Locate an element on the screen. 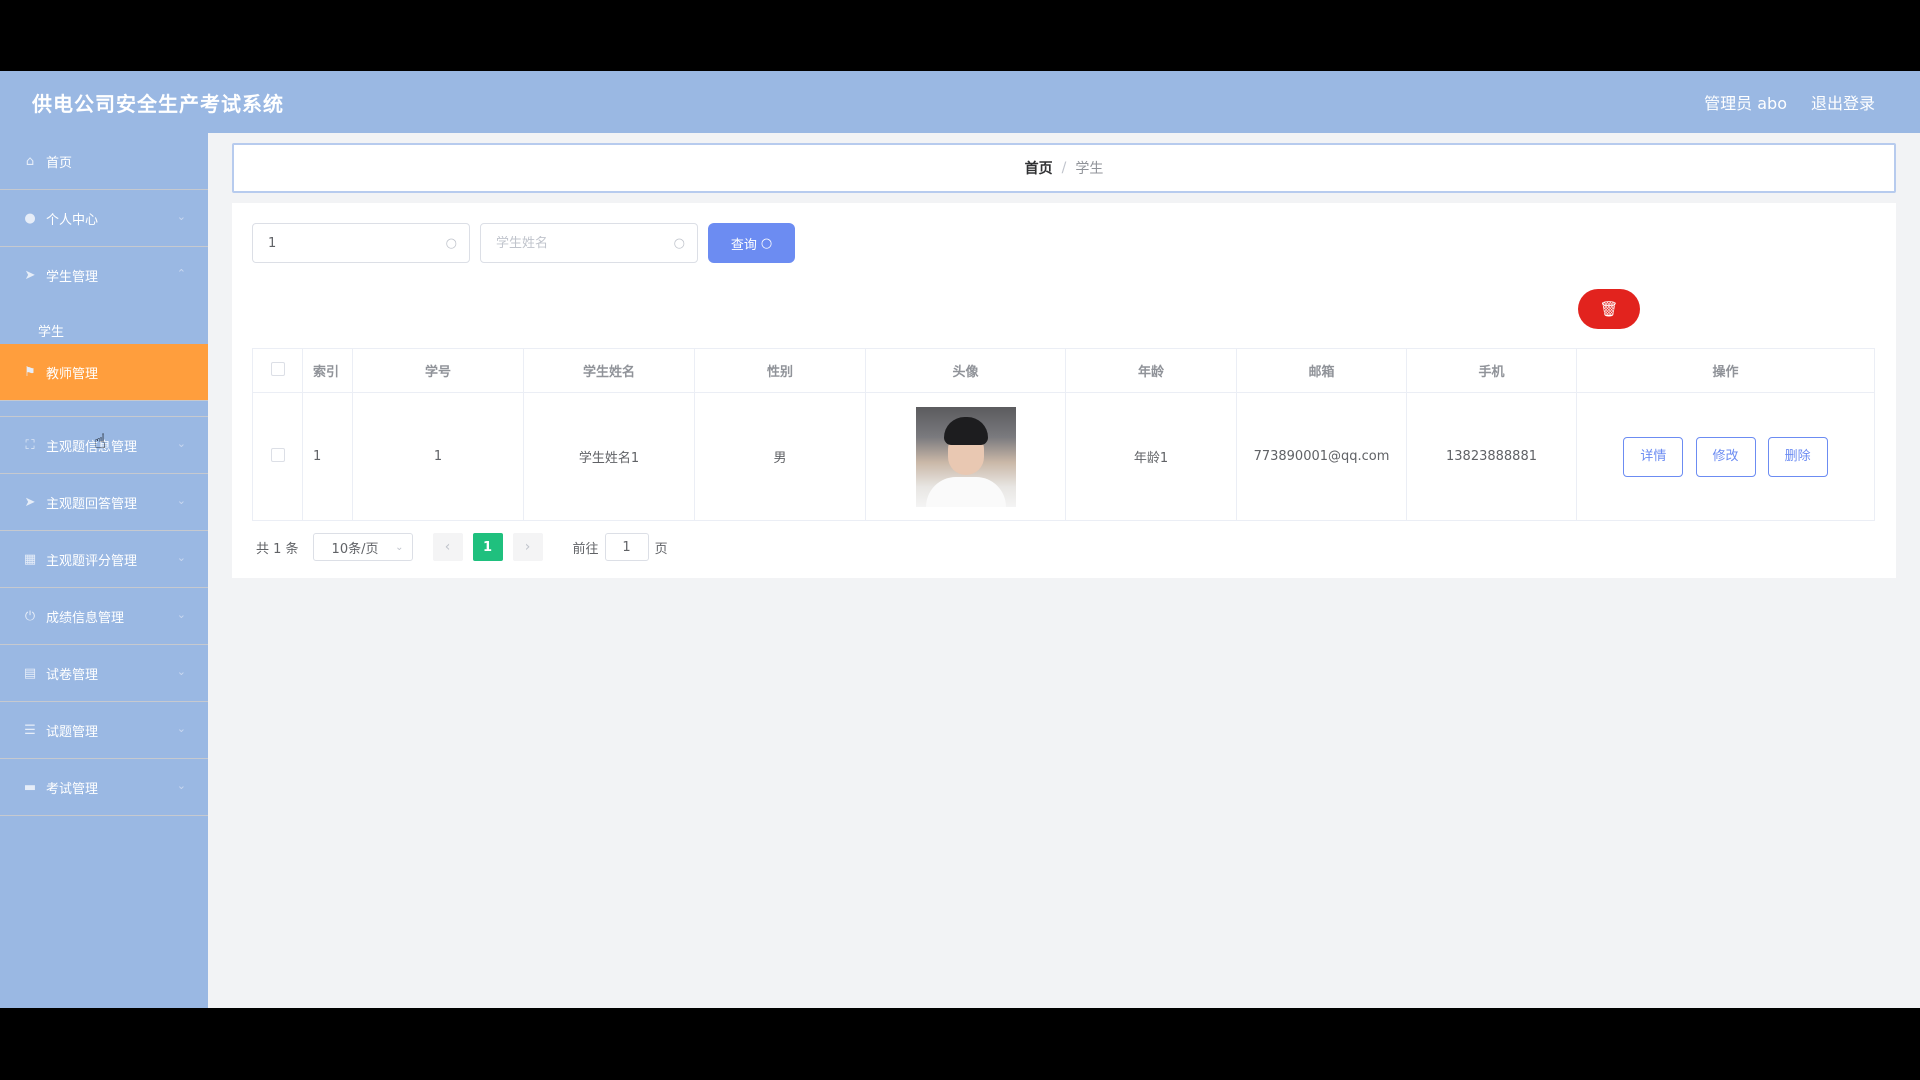  sidebar-item-label: 考试管理 is located at coordinates (72, 789).